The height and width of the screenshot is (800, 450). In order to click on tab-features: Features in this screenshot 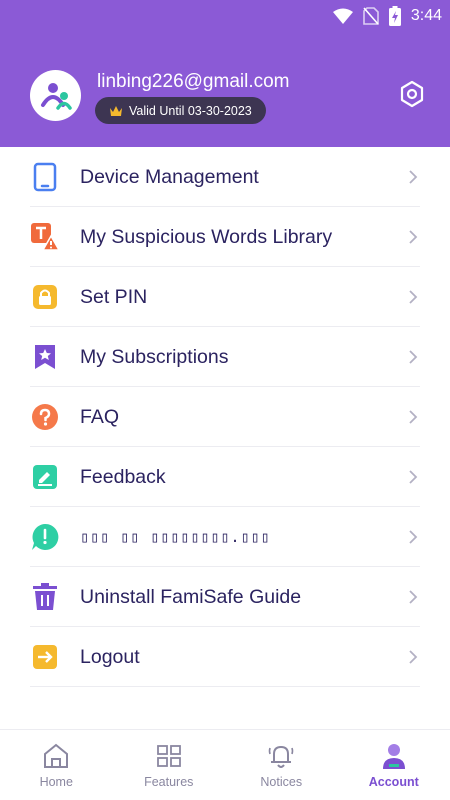, I will do `click(169, 765)`.